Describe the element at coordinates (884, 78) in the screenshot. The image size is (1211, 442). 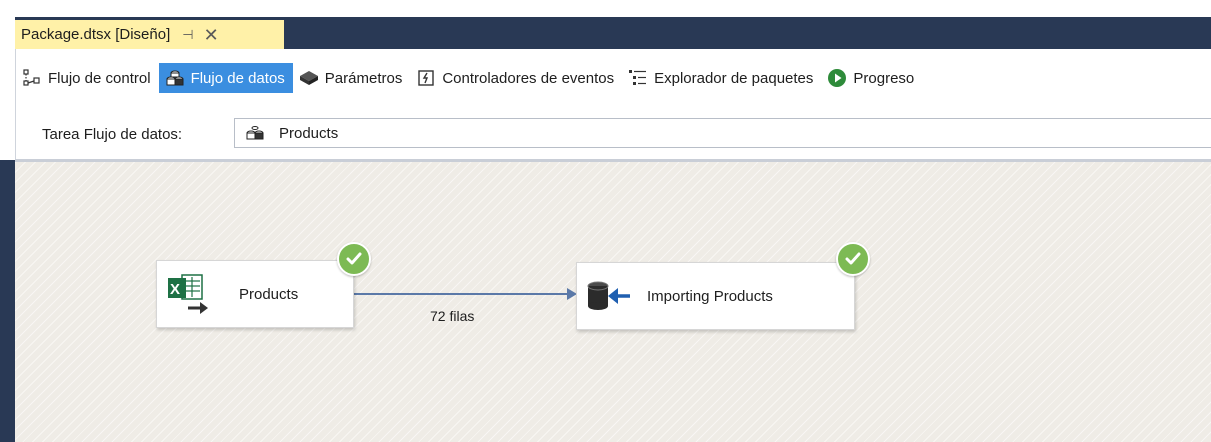
I see `tab-progress-label: Progreso` at that location.